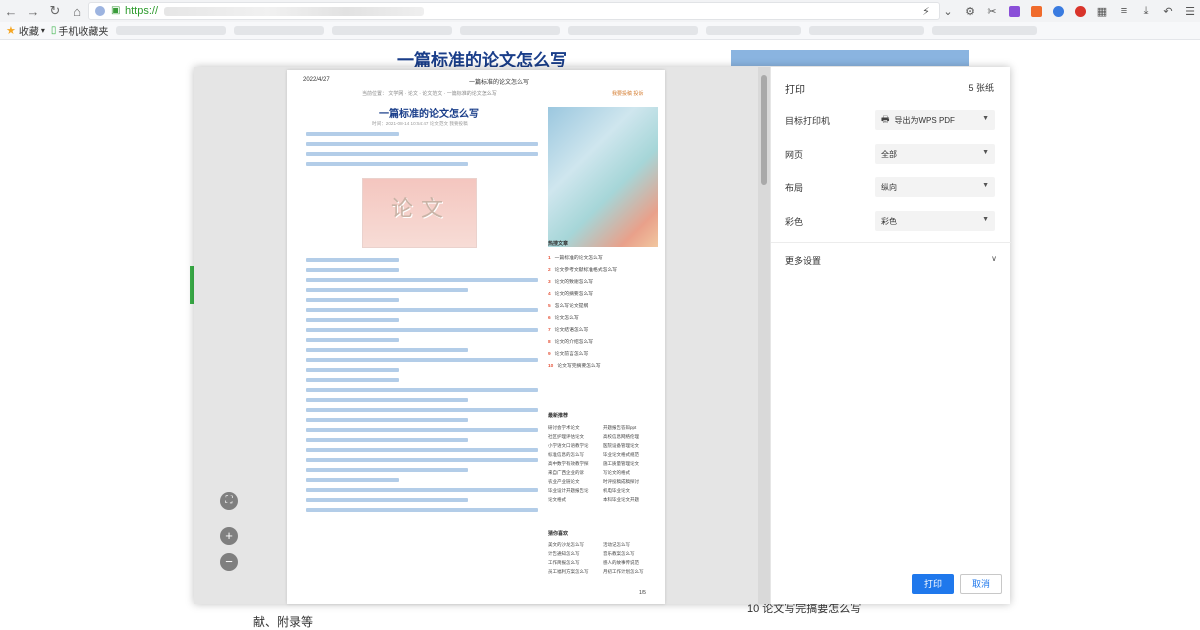  I want to click on hot-article-item: 2 论文参考文献标准格式怎么写, so click(603, 271).